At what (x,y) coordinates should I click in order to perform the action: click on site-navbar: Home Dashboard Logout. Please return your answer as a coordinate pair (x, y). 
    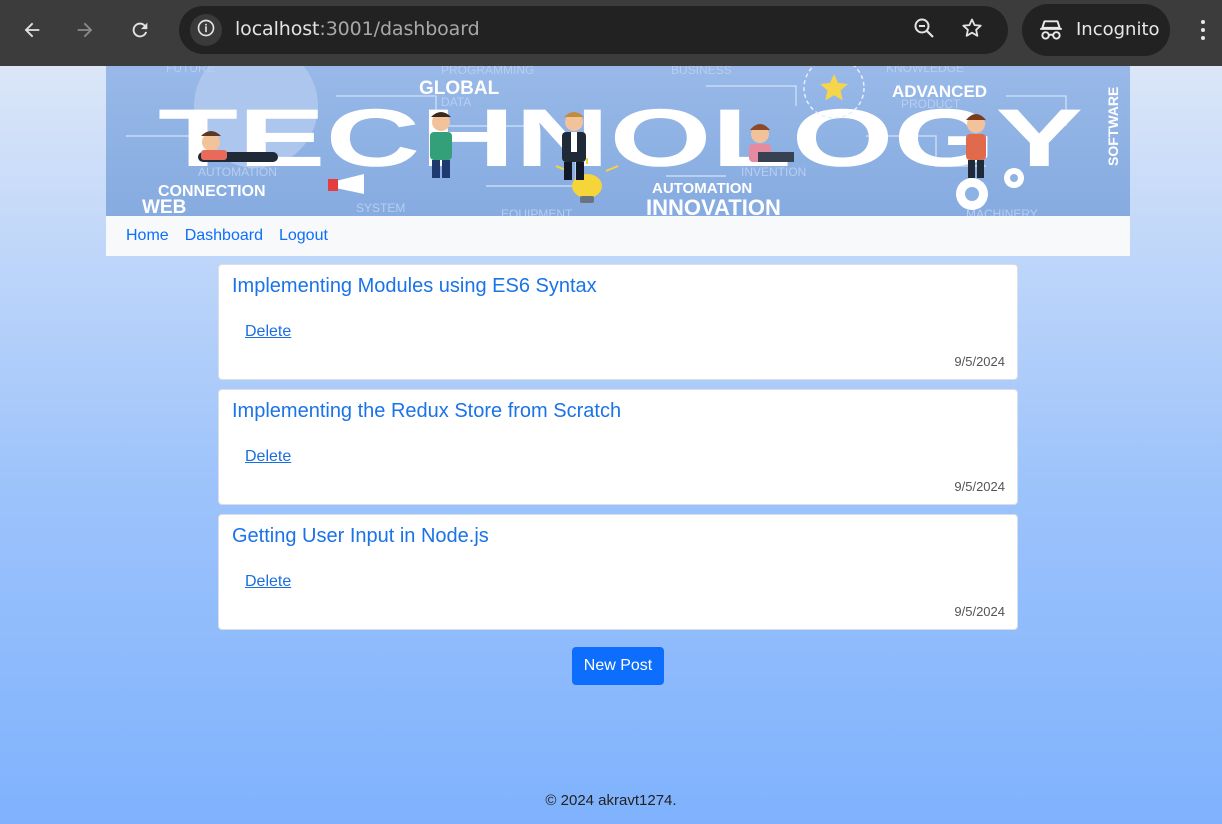
    Looking at the image, I should click on (618, 236).